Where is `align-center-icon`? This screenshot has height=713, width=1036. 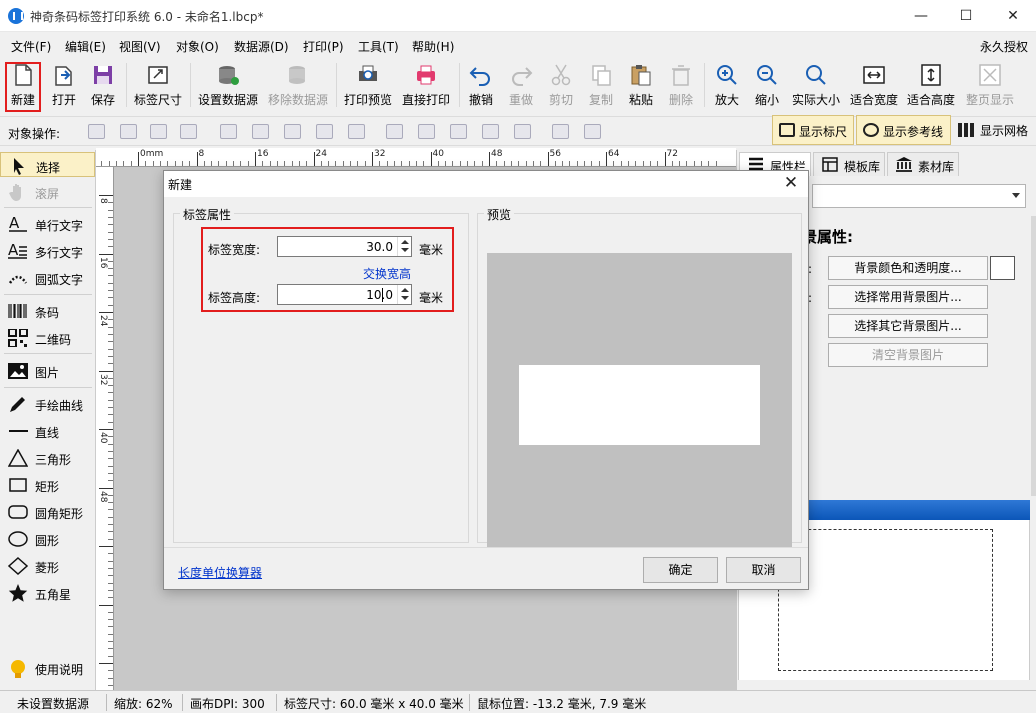 align-center-icon is located at coordinates (260, 131).